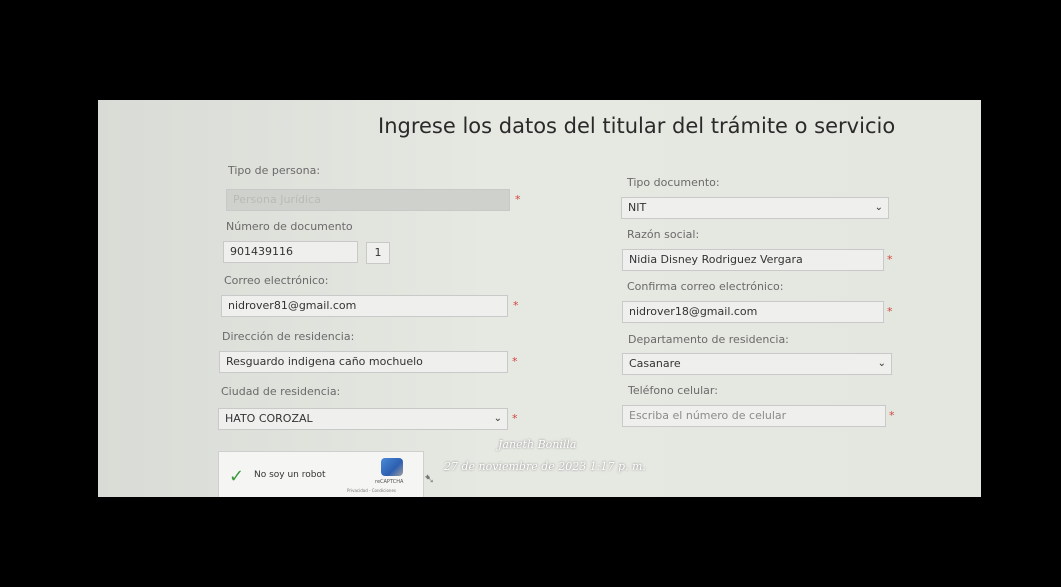 The image size is (1061, 587). I want to click on numero-documento-input: 901439116, so click(290, 252).